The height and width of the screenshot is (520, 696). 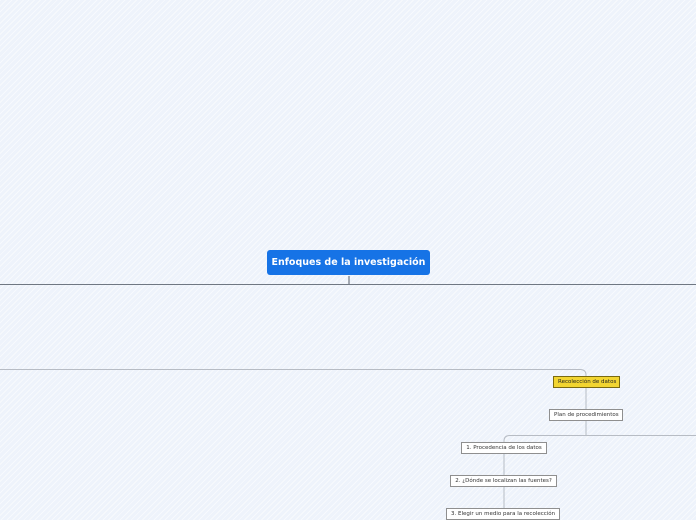 What do you see at coordinates (603, 428) in the screenshot?
I see `connector-plan-children` at bounding box center [603, 428].